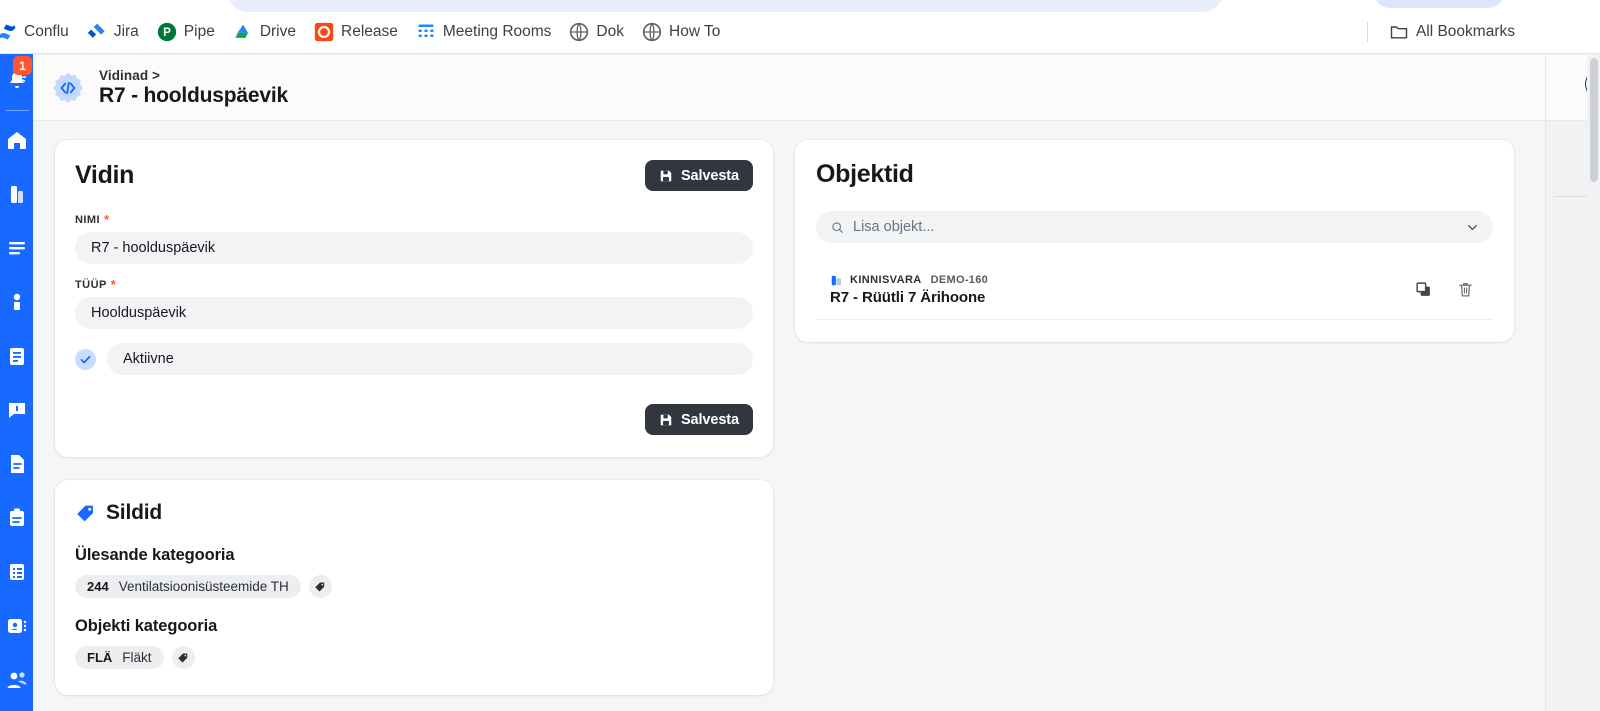 The width and height of the screenshot is (1600, 711). What do you see at coordinates (1594, 120) in the screenshot?
I see `scrollbar-thumb` at bounding box center [1594, 120].